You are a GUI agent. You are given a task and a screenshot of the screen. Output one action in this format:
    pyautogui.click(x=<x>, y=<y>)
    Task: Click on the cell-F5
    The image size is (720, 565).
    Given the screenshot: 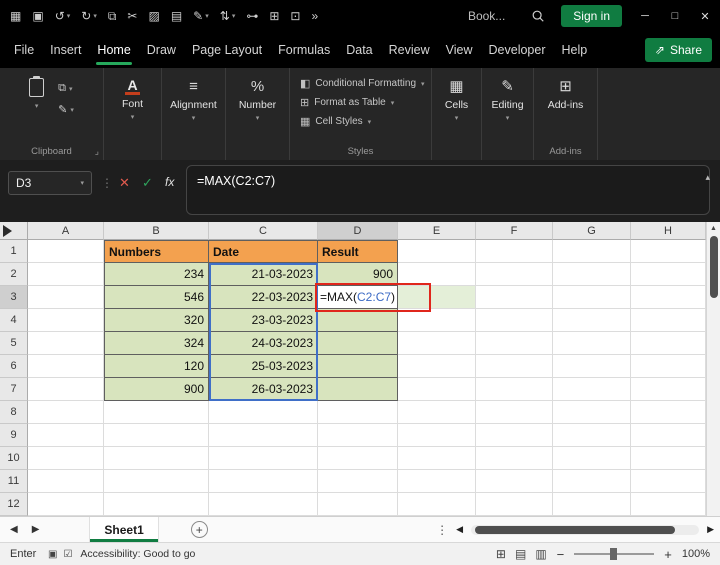 What is the action you would take?
    pyautogui.click(x=514, y=343)
    